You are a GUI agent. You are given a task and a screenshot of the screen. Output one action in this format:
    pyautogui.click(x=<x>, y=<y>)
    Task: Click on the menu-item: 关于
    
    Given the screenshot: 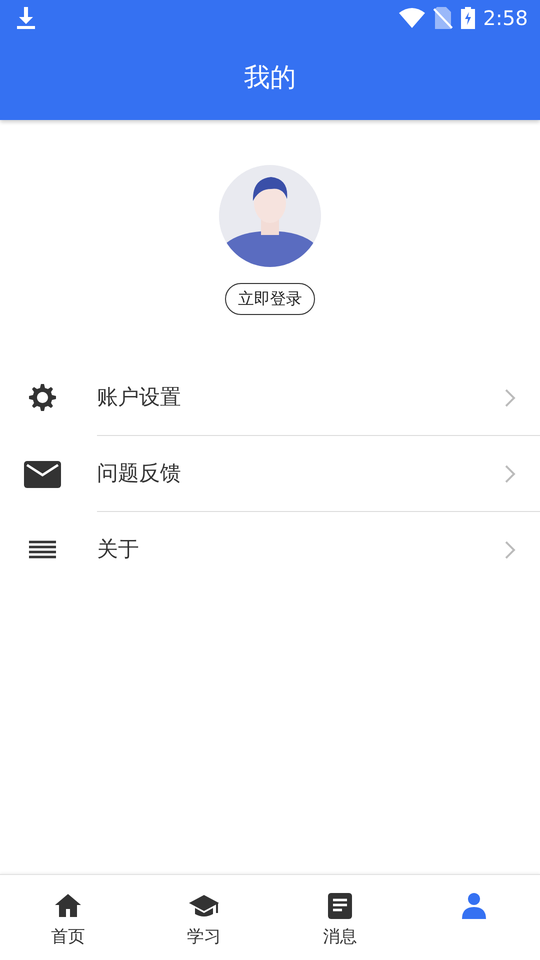 What is the action you would take?
    pyautogui.click(x=270, y=550)
    